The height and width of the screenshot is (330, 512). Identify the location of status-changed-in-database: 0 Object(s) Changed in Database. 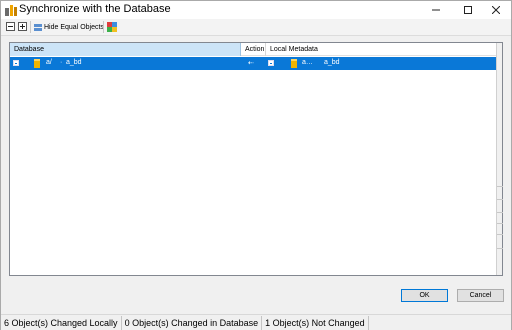
(192, 322).